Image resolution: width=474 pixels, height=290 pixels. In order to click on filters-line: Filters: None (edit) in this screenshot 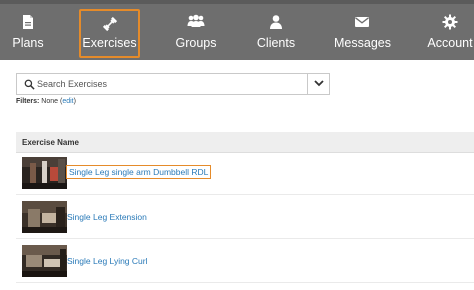, I will do `click(46, 101)`.